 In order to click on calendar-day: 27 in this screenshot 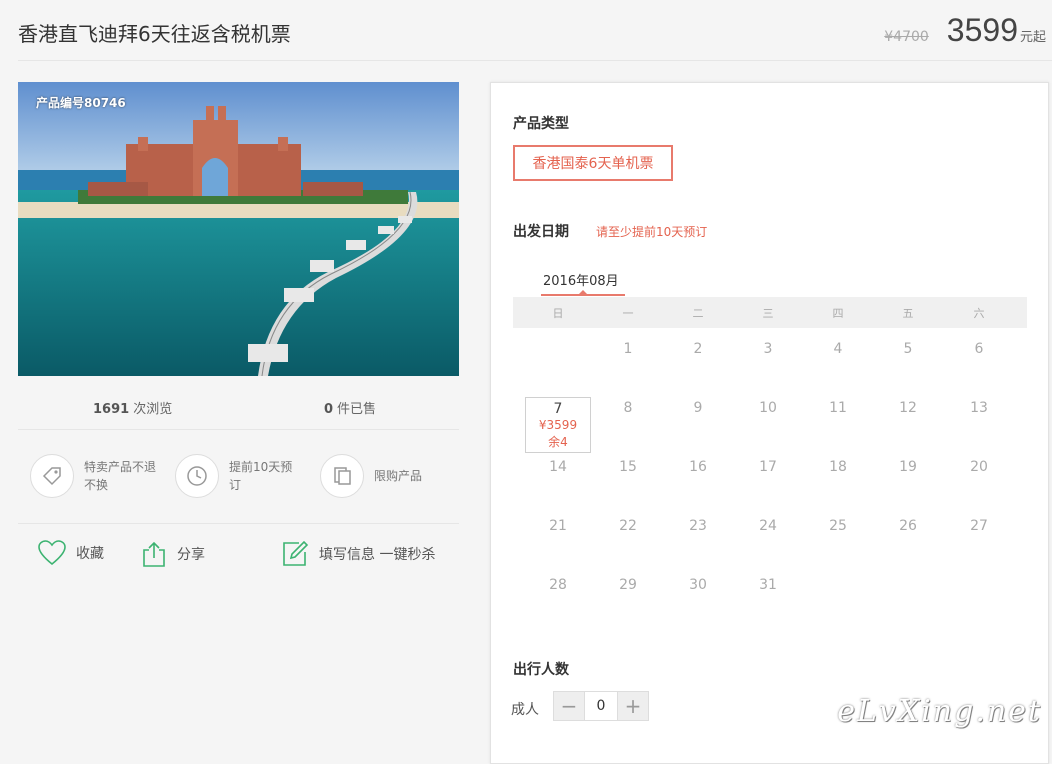, I will do `click(979, 526)`.